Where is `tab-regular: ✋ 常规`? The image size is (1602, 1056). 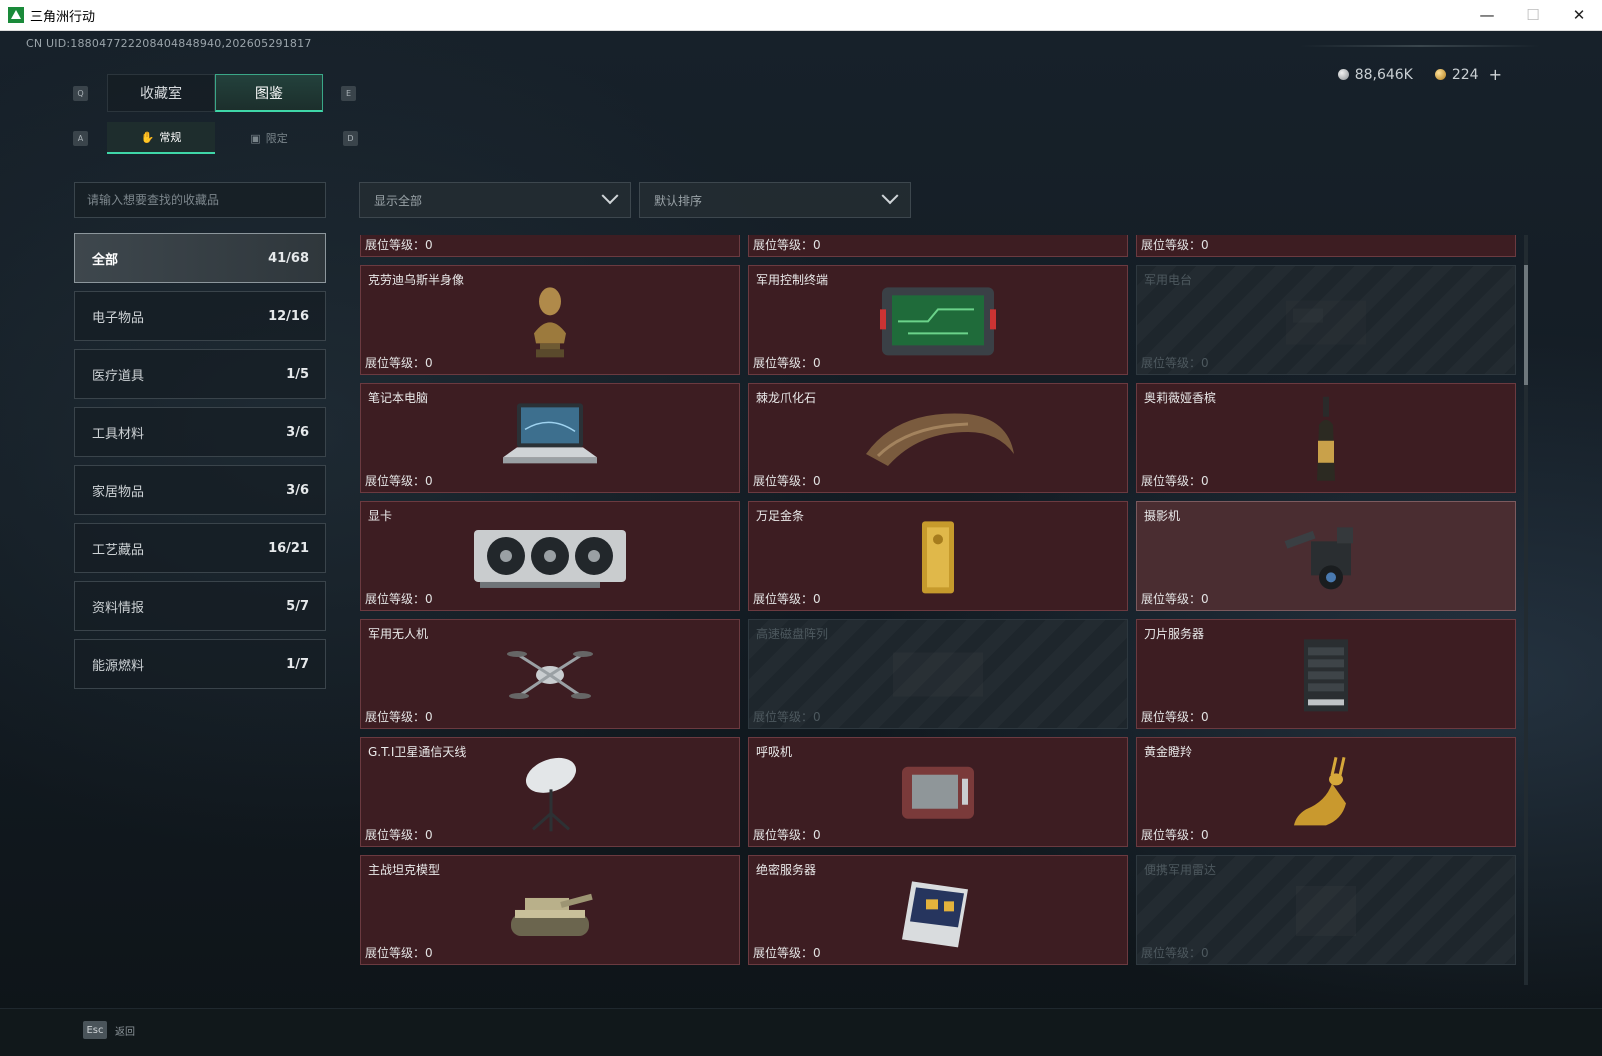 tab-regular: ✋ 常规 is located at coordinates (161, 138).